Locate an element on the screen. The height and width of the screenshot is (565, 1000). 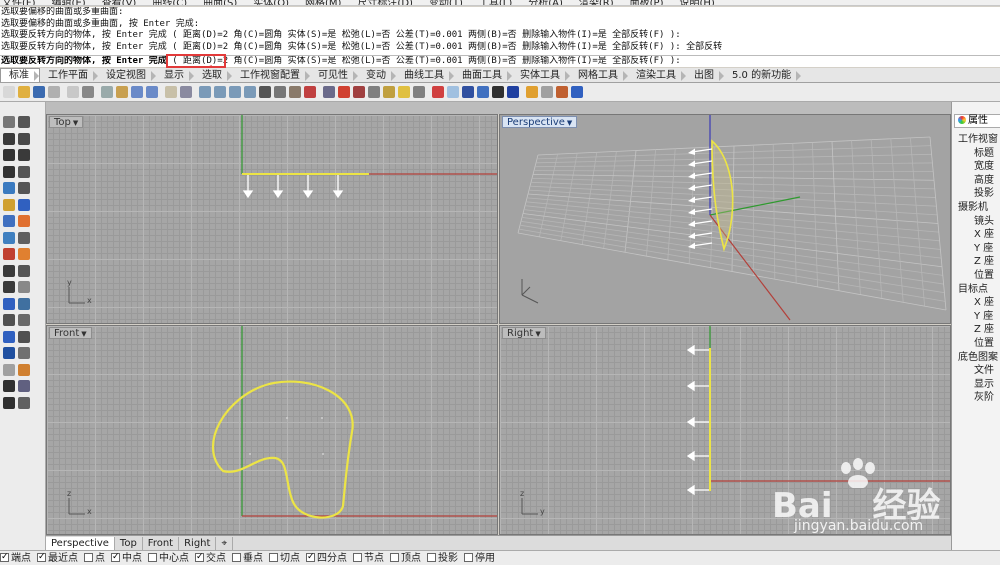
menu-item-9: 工具(L) is located at coordinates (494, 2).